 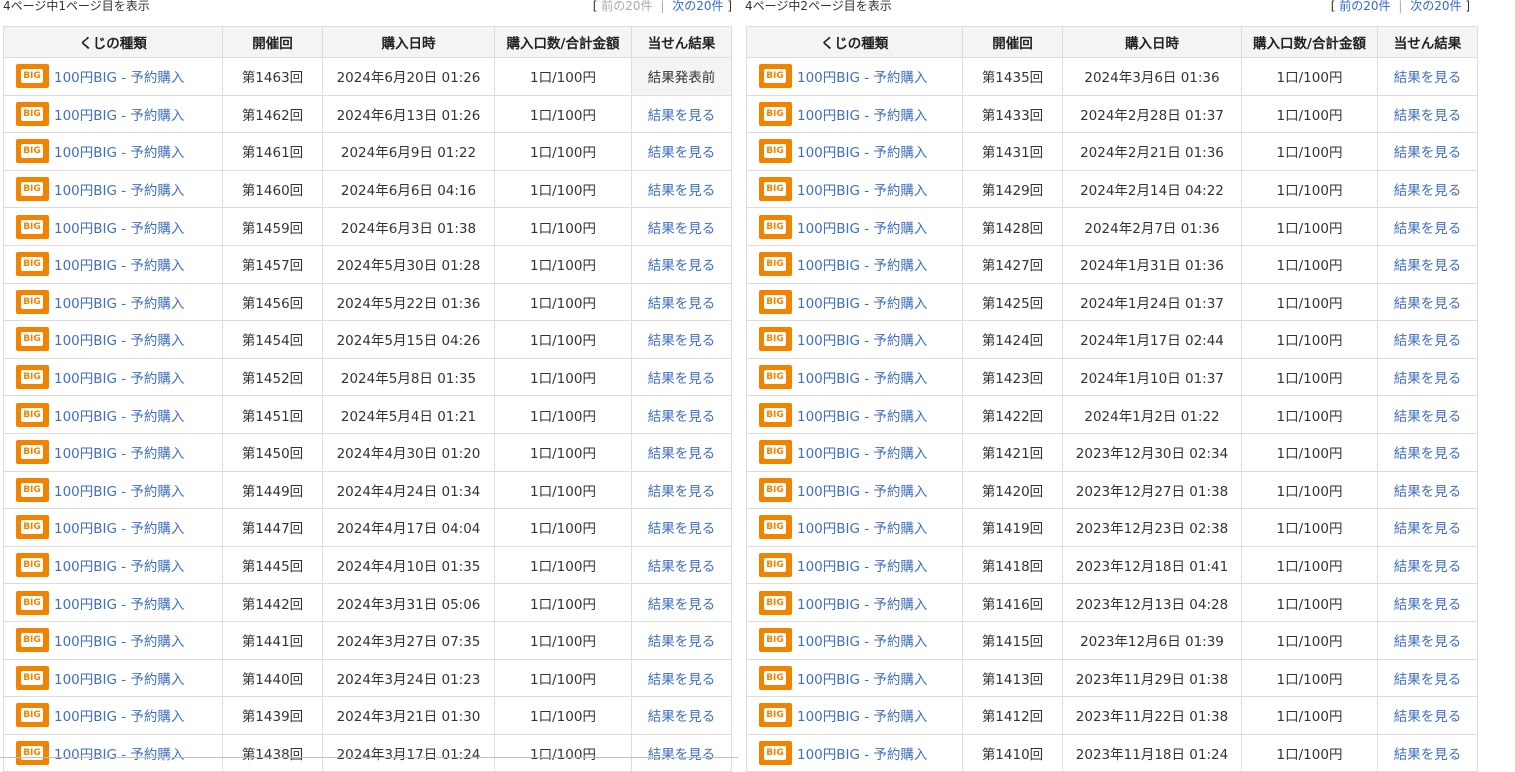 I want to click on cell-kind: BIG 100円BIG - 予約購入, so click(x=113, y=527).